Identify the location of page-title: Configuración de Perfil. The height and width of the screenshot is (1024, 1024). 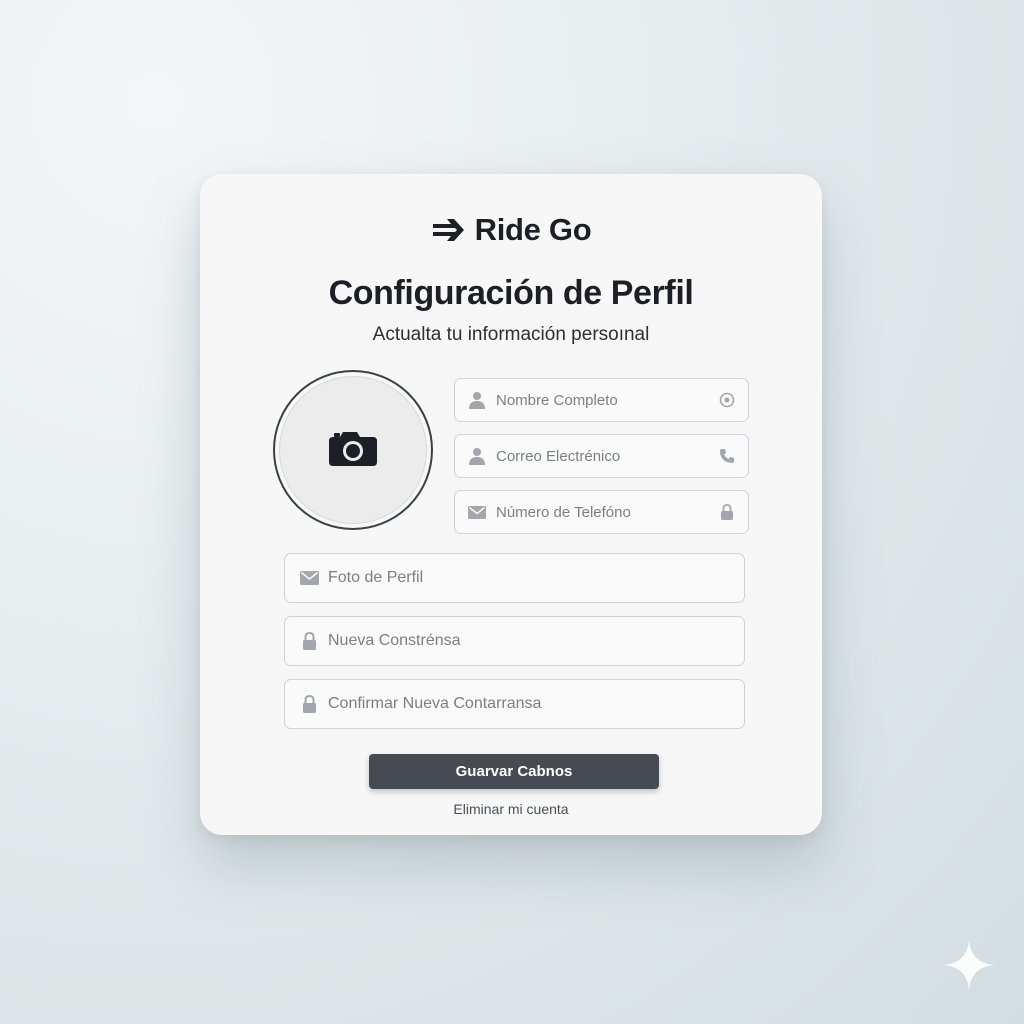
(511, 293).